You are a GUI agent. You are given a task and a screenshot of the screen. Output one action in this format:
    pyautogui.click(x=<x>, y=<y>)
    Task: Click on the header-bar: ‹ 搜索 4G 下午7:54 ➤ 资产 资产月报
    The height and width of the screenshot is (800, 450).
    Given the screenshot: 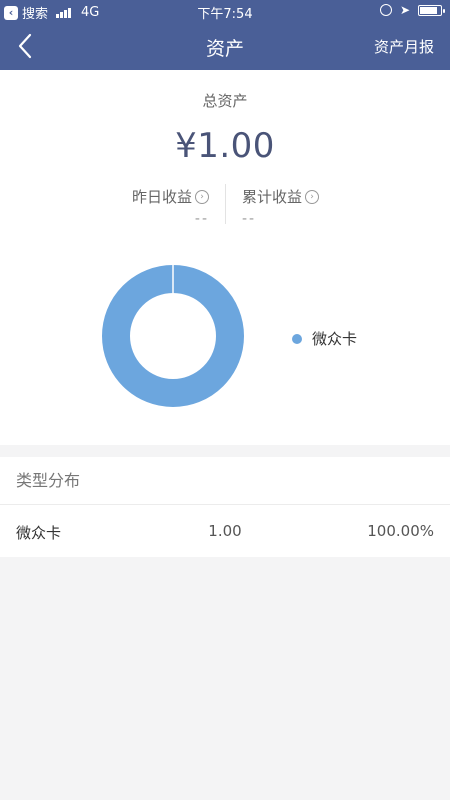 What is the action you would take?
    pyautogui.click(x=225, y=35)
    